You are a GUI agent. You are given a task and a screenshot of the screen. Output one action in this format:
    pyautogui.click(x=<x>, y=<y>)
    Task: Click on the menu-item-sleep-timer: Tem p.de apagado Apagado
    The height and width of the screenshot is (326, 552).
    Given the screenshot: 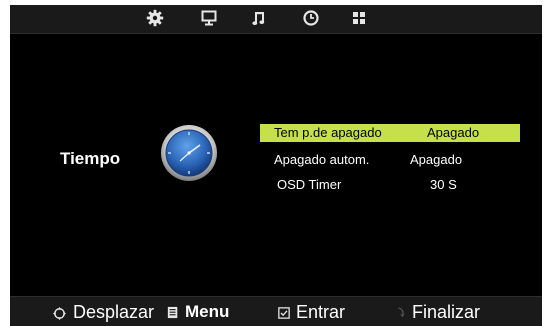 What is the action you would take?
    pyautogui.click(x=390, y=133)
    